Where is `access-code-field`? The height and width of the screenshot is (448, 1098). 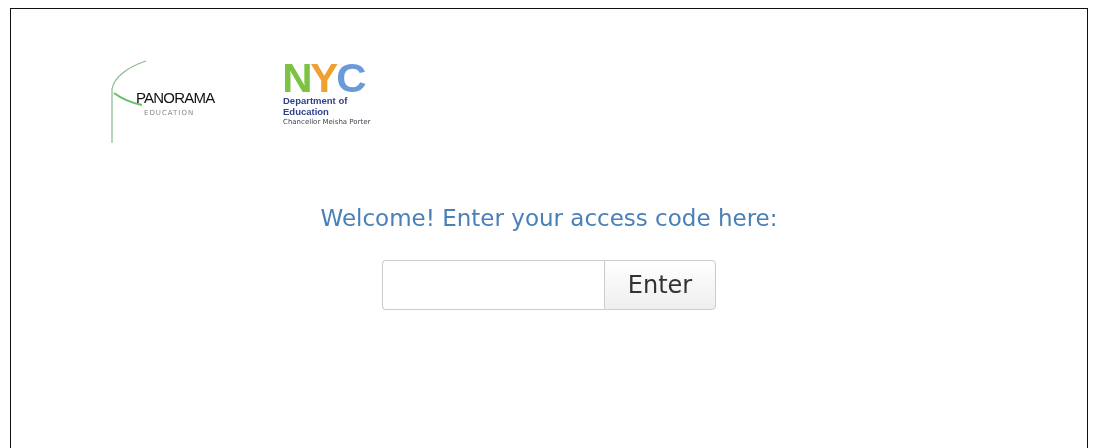
access-code-field is located at coordinates (493, 285).